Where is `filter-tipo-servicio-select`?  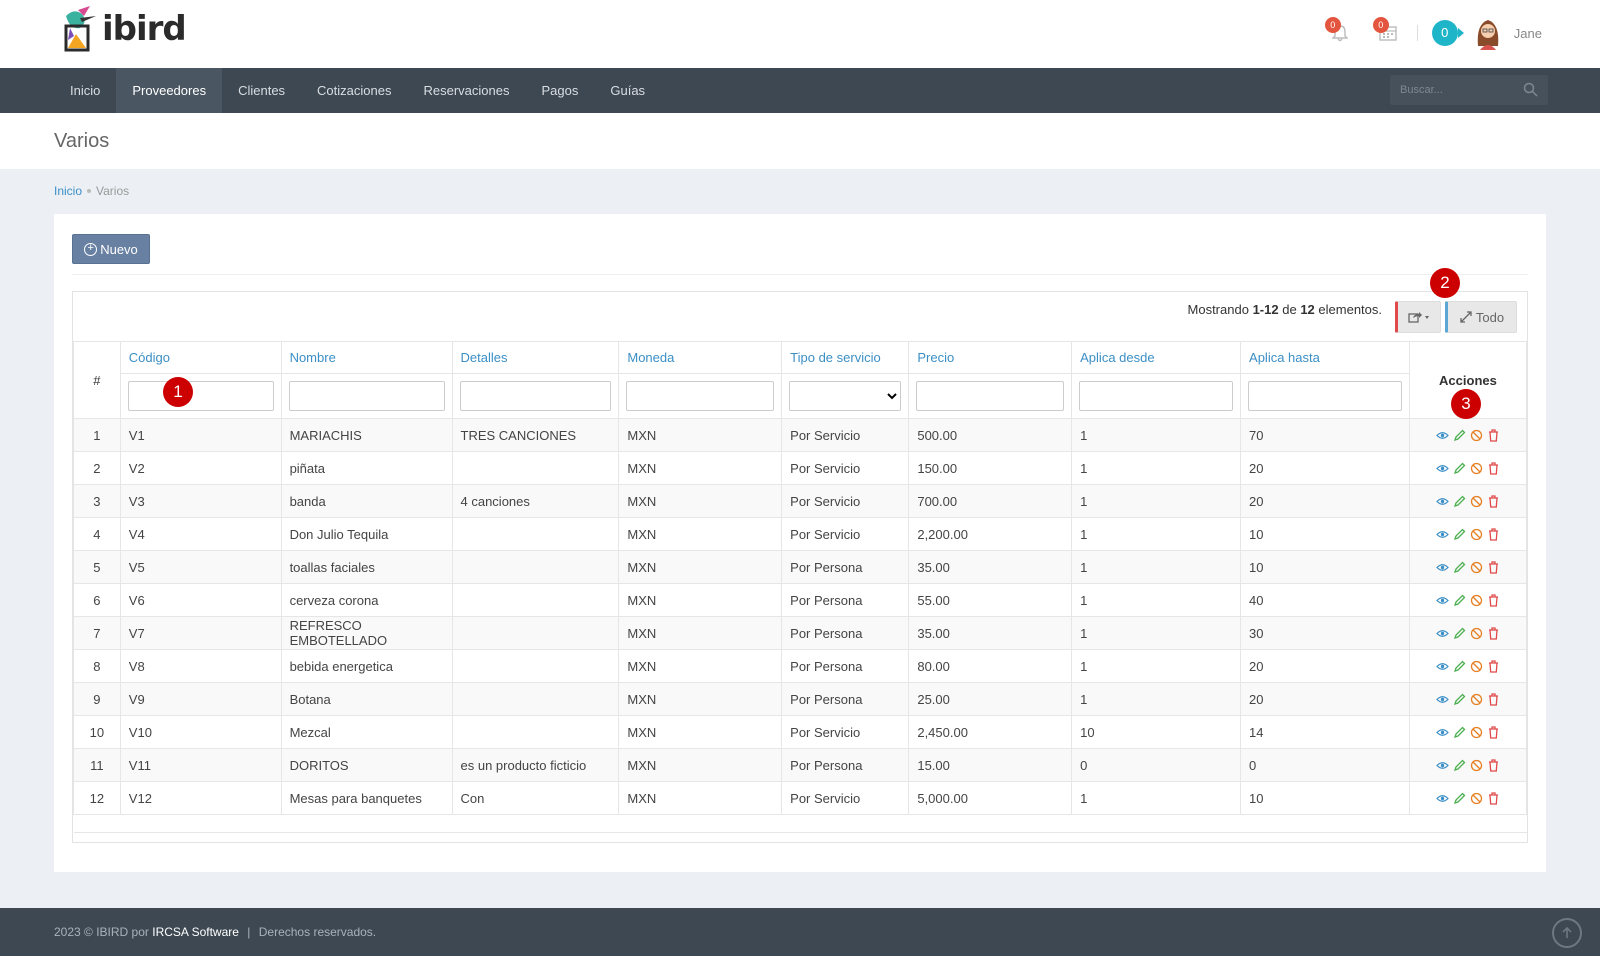 filter-tipo-servicio-select is located at coordinates (845, 396).